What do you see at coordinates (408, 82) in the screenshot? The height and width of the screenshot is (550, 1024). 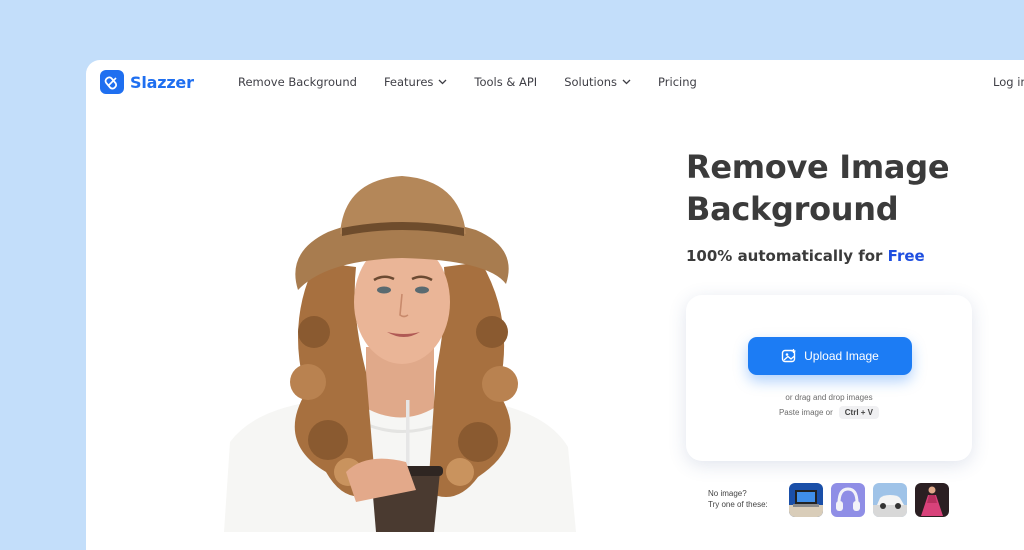 I see `nav-label: Features` at bounding box center [408, 82].